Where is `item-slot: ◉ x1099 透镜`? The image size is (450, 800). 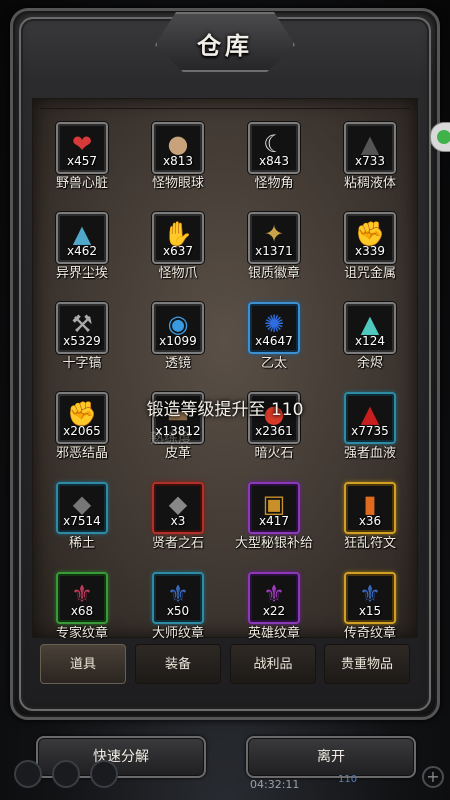 item-slot: ◉ x1099 透镜 is located at coordinates (178, 330).